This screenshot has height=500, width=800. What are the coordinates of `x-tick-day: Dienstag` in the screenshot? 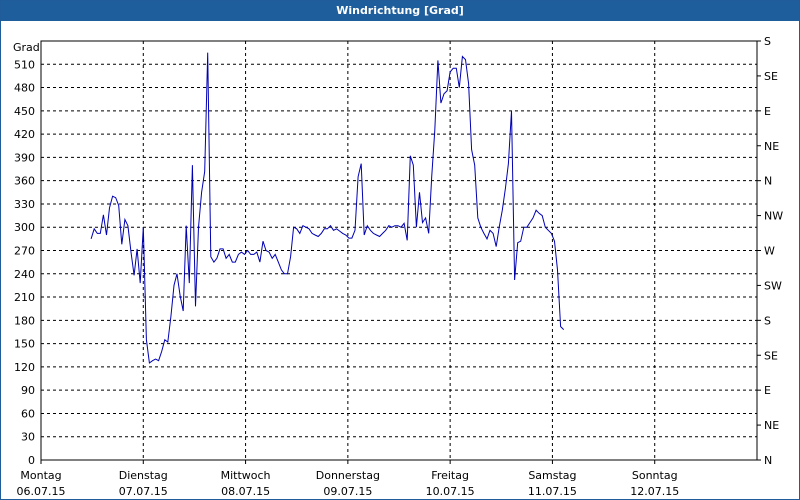 It's located at (143, 475).